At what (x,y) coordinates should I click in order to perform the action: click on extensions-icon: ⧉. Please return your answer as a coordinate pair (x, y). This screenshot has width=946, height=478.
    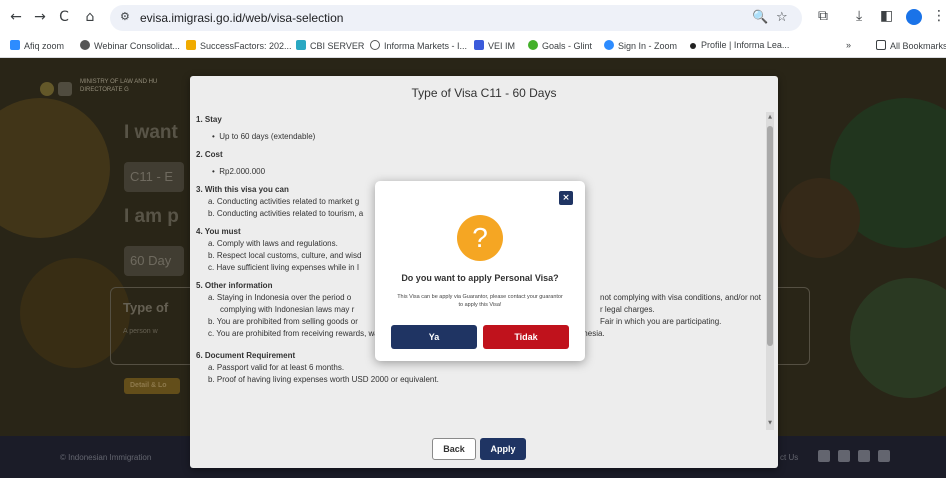
    Looking at the image, I should click on (823, 16).